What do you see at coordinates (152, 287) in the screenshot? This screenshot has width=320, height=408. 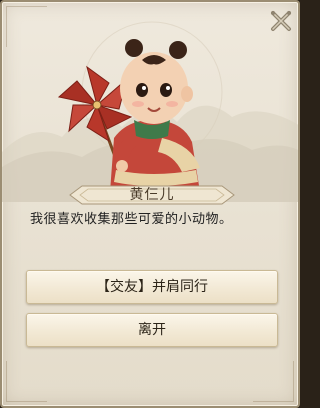 I see `befriend-option-button: 【交友】并肩同行` at bounding box center [152, 287].